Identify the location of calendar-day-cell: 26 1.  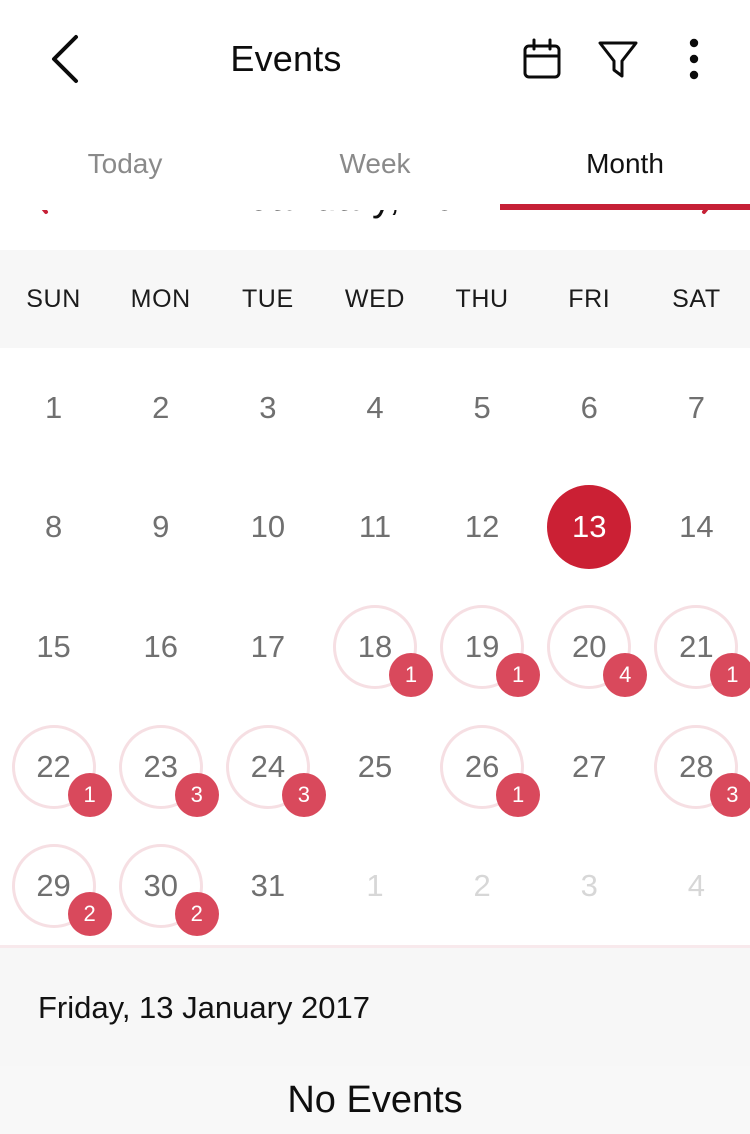
(485, 767).